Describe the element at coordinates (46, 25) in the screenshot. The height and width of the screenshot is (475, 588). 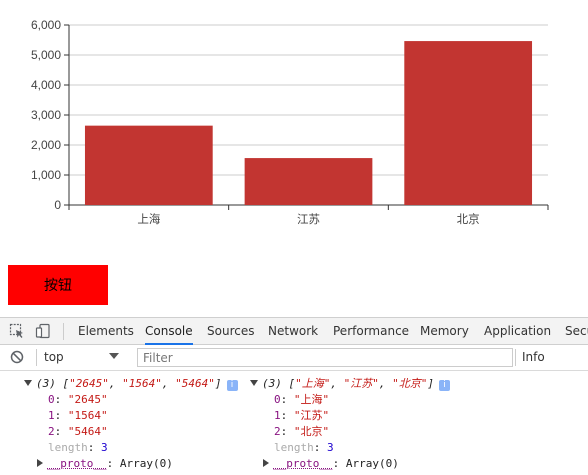
I see `y-tick-label: 6,000` at that location.